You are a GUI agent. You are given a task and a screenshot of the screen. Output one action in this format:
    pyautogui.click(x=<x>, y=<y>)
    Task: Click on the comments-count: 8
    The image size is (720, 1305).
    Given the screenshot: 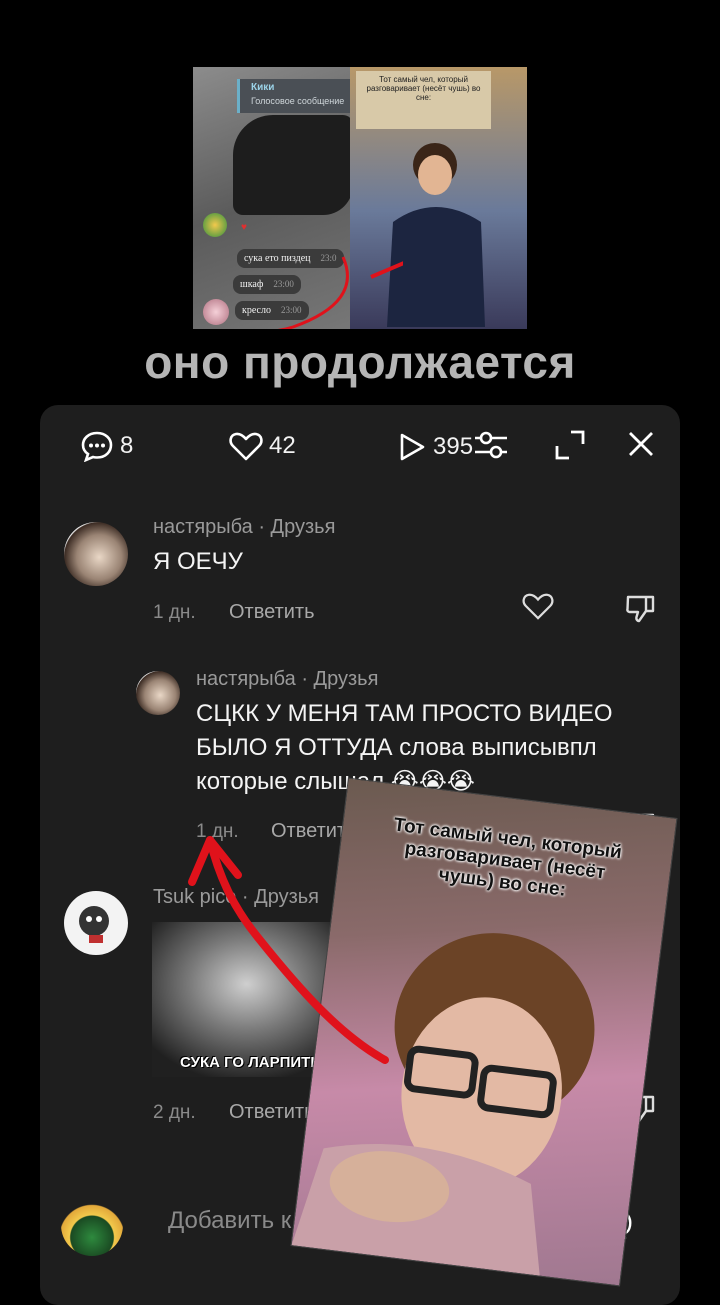 What is the action you would take?
    pyautogui.click(x=127, y=445)
    